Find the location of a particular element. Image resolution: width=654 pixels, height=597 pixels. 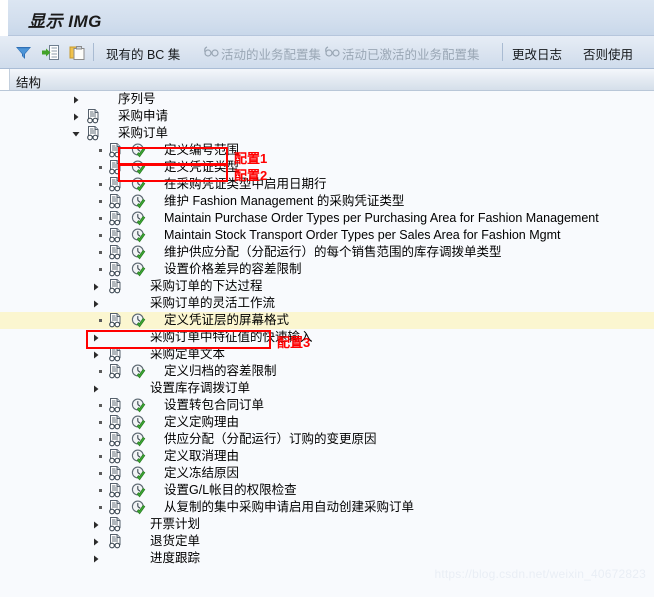

tree-row: 采购订单中特征值的快速输入 is located at coordinates (327, 337).